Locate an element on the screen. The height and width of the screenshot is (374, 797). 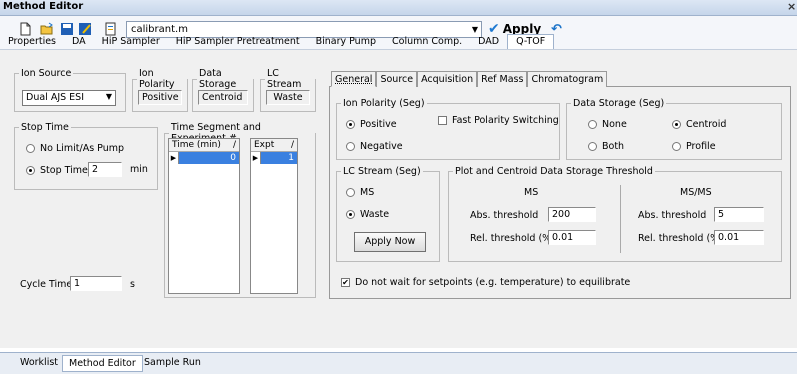
stop-time-unit: min is located at coordinates (139, 169).